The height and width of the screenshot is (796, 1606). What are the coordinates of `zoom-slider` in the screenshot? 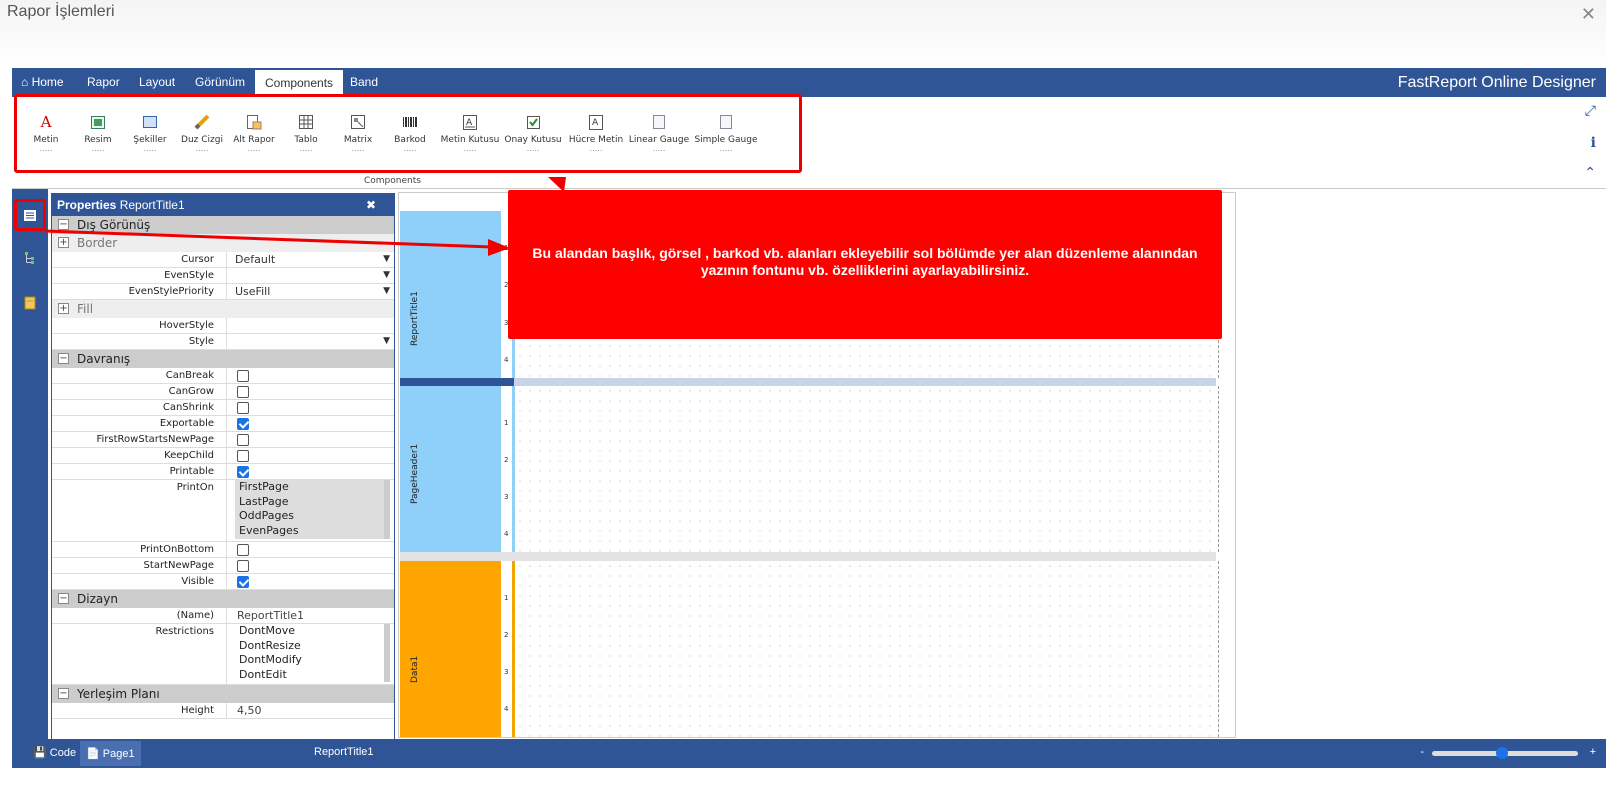 It's located at (1505, 753).